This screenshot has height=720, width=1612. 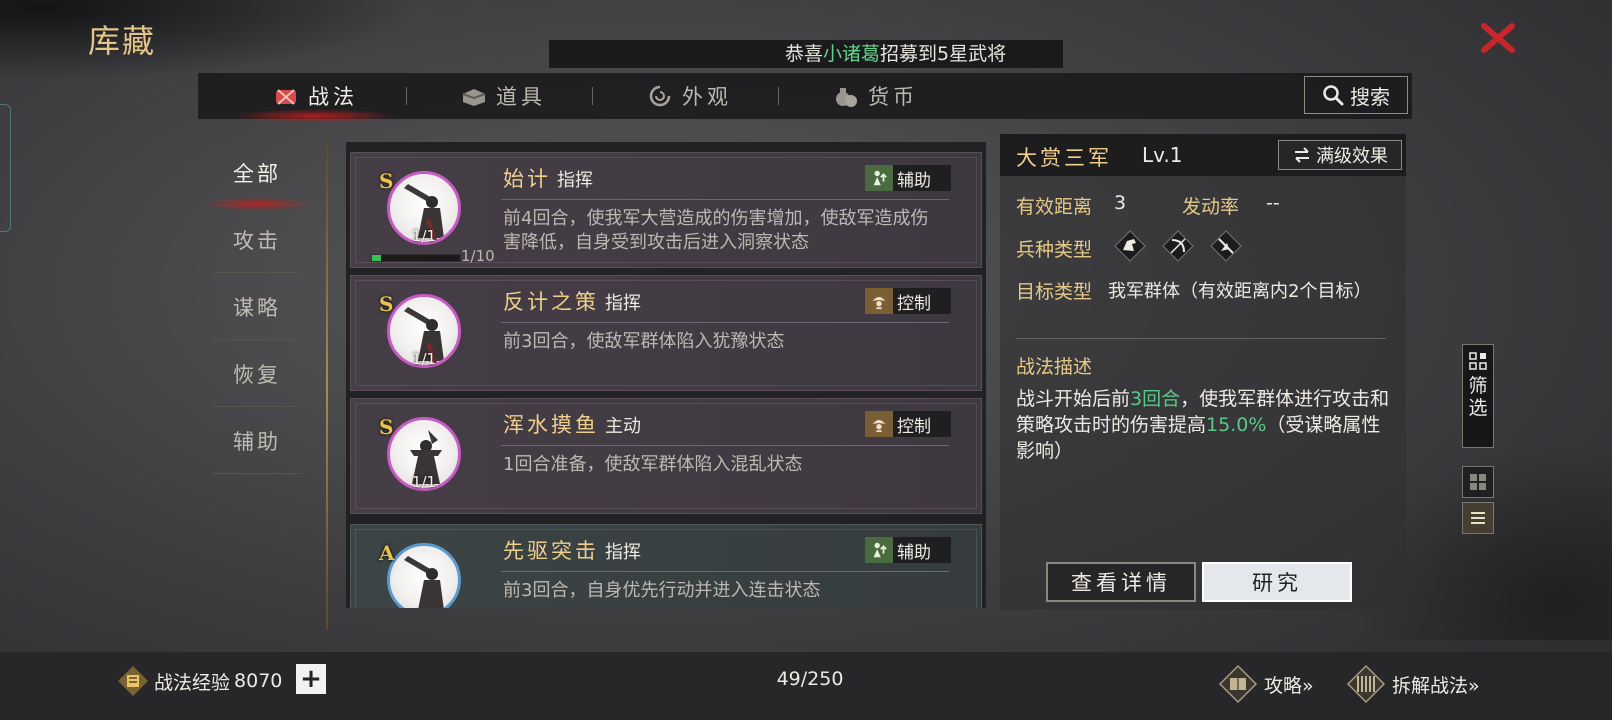 I want to click on recruit-notice: 恭喜小诸葛招募到5星武将, so click(x=806, y=54).